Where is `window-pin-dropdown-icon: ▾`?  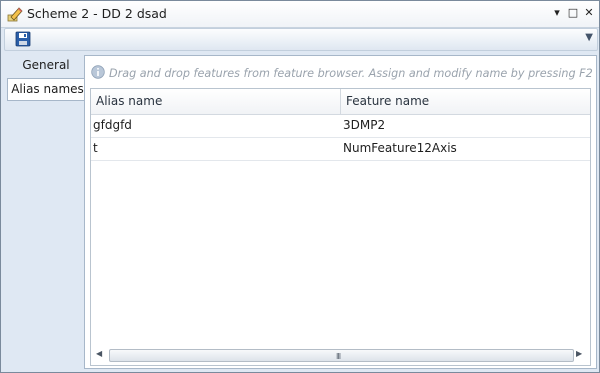 window-pin-dropdown-icon: ▾ is located at coordinates (557, 13).